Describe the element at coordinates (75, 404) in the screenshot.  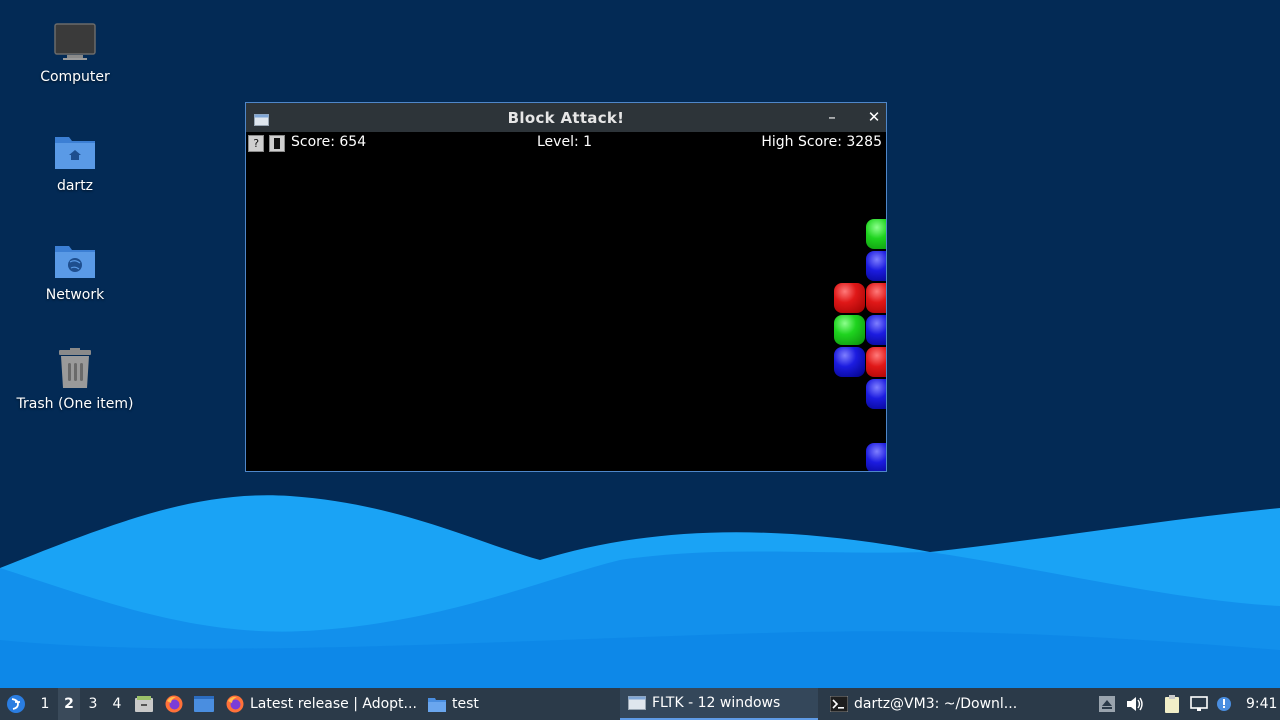
I see `desktop-icon-label: Trash (One item)` at that location.